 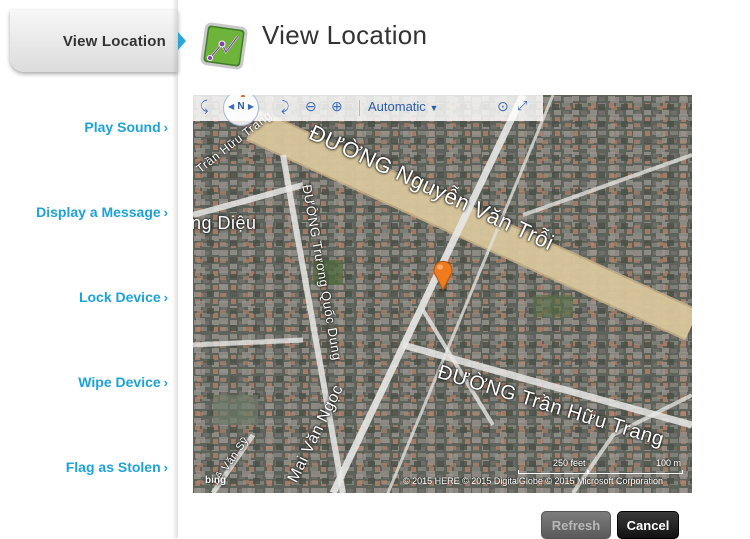 I want to click on sidebar-item-label: Flag as Stolen, so click(x=113, y=467).